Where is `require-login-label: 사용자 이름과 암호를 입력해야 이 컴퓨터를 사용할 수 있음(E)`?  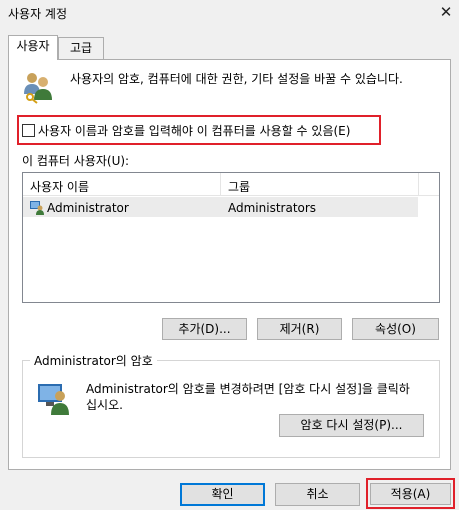
require-login-label: 사용자 이름과 암호를 입력해야 이 컴퓨터를 사용할 수 있음(E) is located at coordinates (194, 130).